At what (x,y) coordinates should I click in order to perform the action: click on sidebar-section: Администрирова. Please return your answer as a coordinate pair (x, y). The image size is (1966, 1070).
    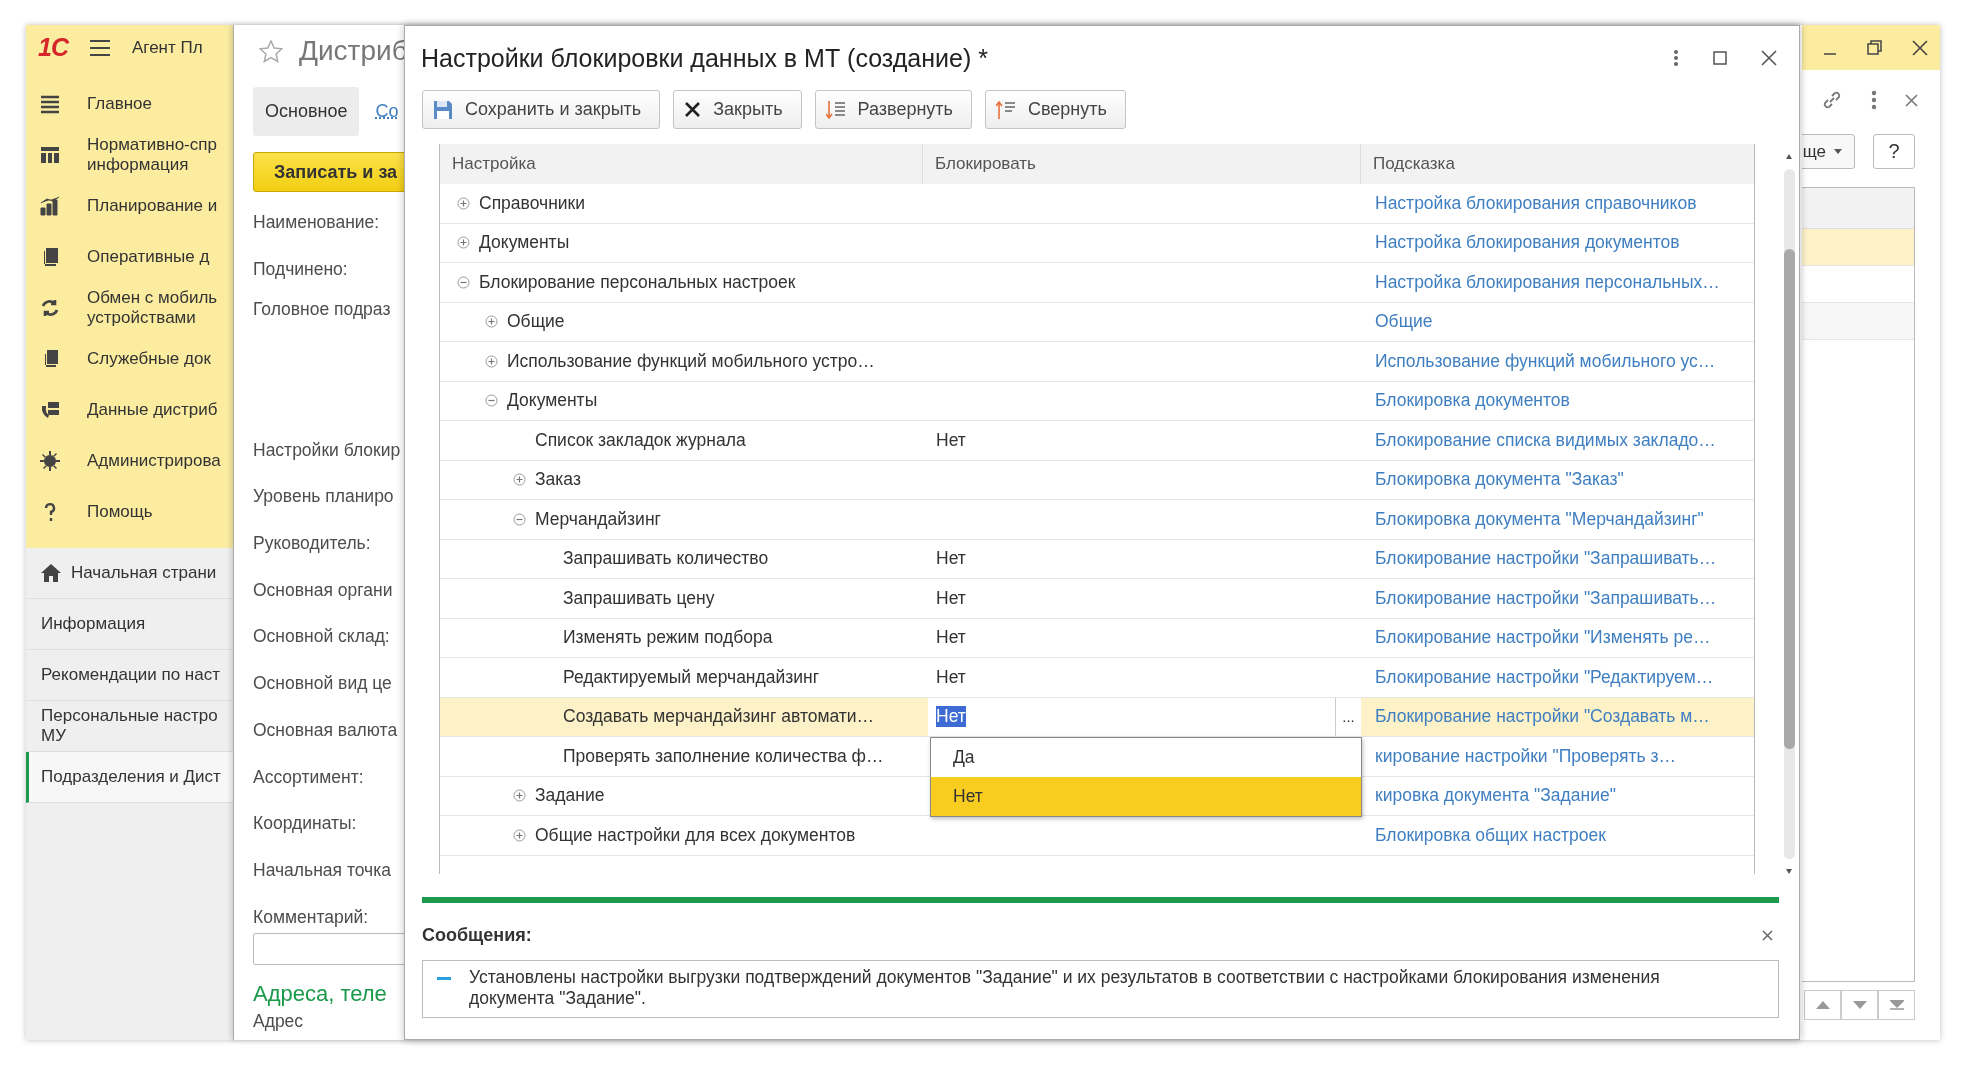
    Looking at the image, I should click on (129, 460).